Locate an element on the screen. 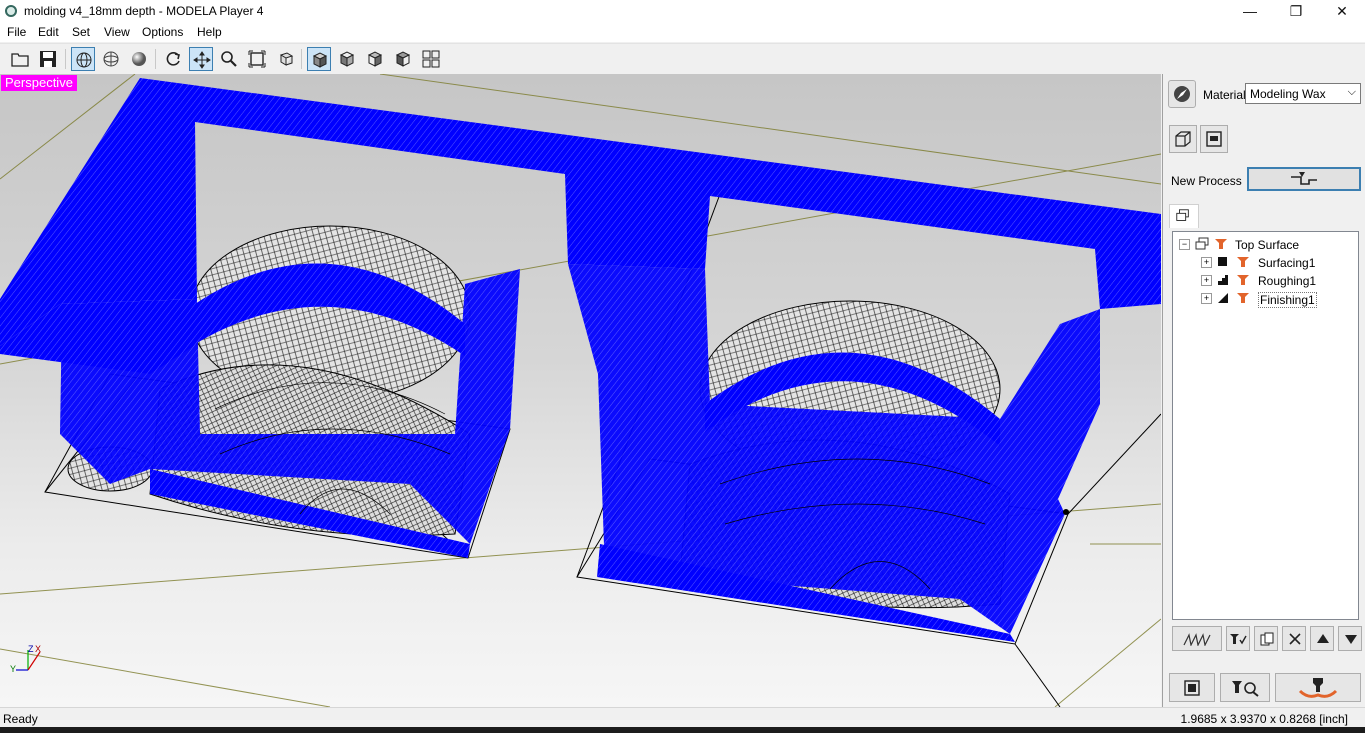 The width and height of the screenshot is (1365, 733). right-view-icon is located at coordinates (375, 59).